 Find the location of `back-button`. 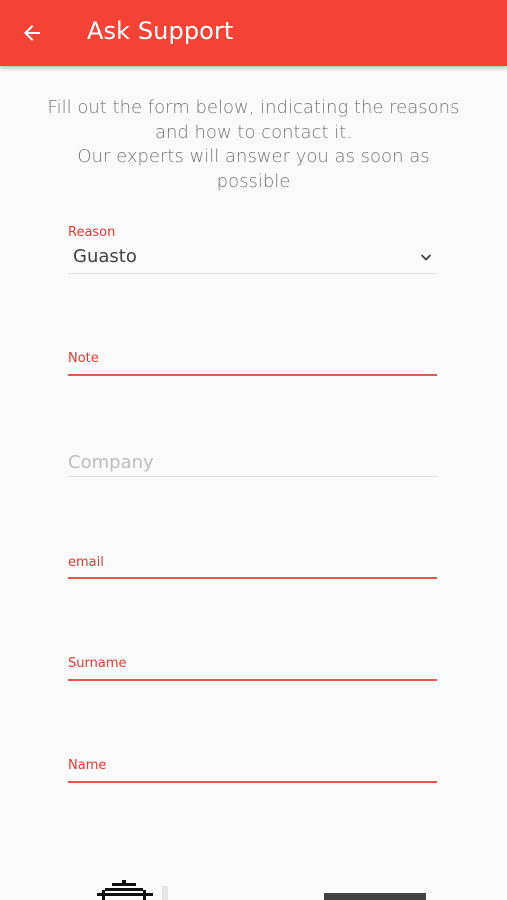

back-button is located at coordinates (32, 33).